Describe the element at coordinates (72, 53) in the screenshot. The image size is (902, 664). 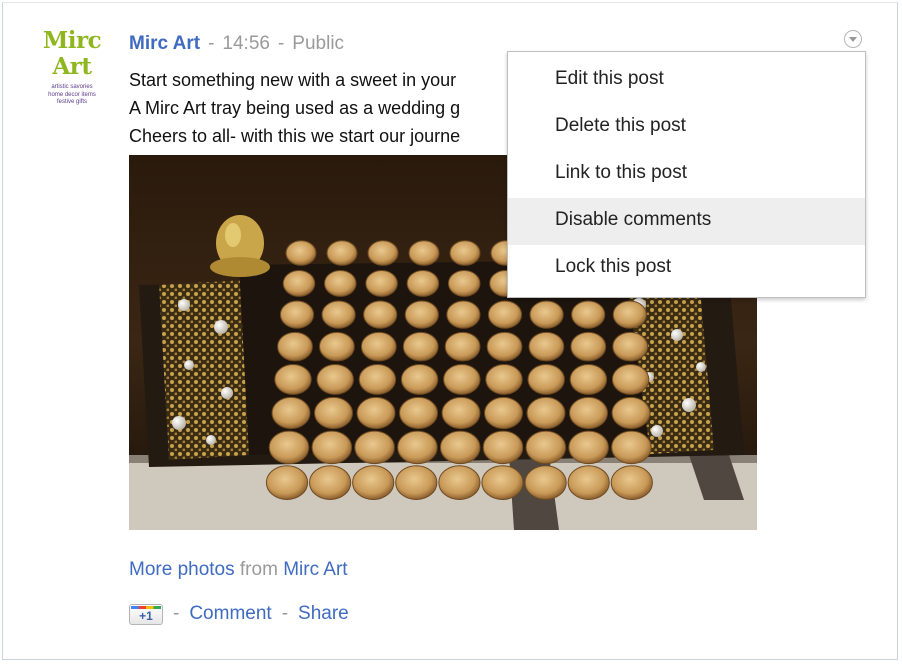
I see `avatar-logo-text: Mirc Art` at that location.